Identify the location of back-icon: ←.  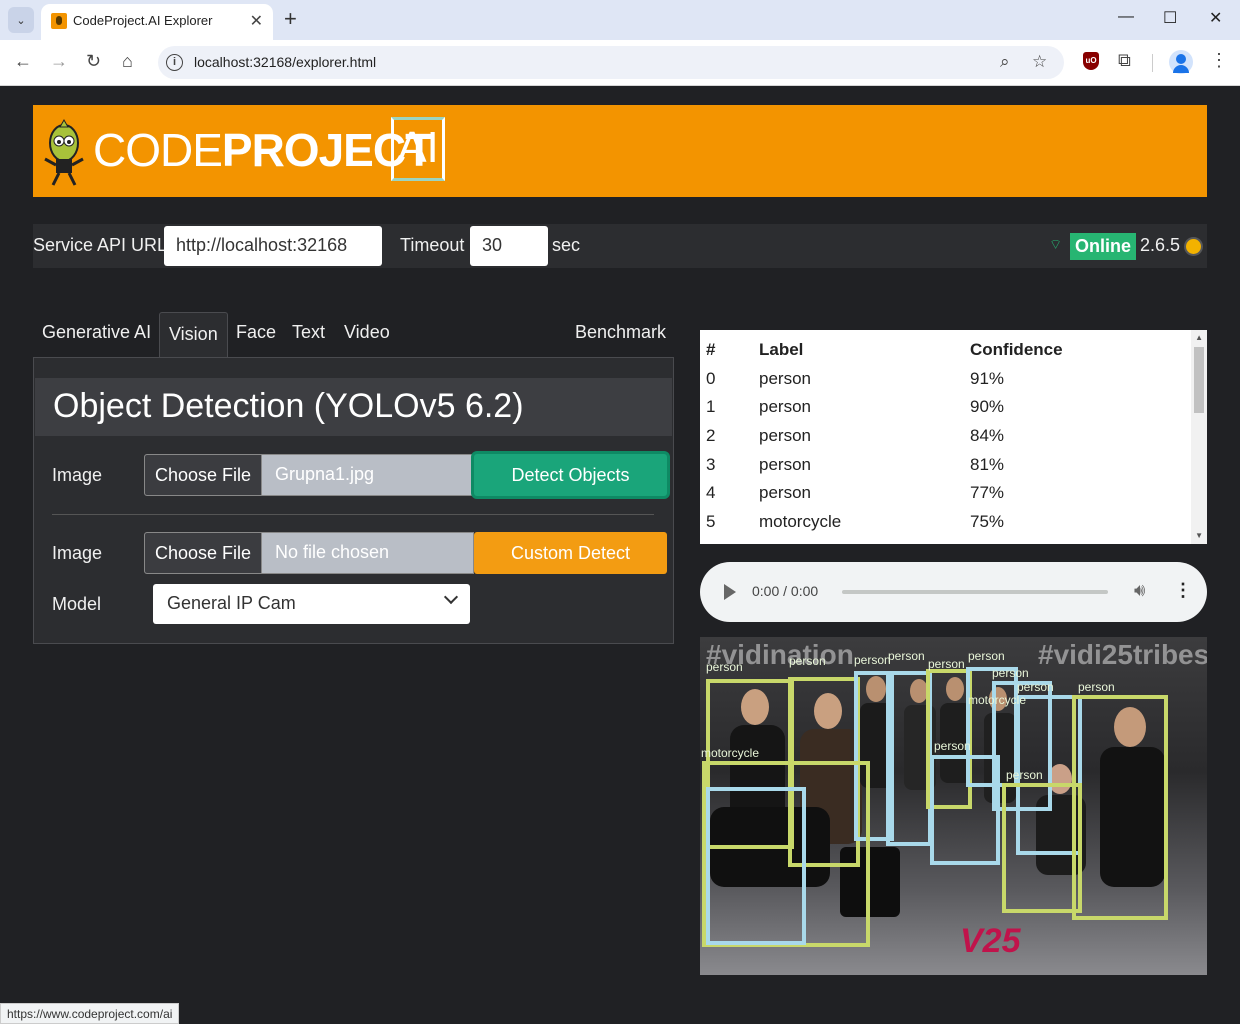
(23, 61).